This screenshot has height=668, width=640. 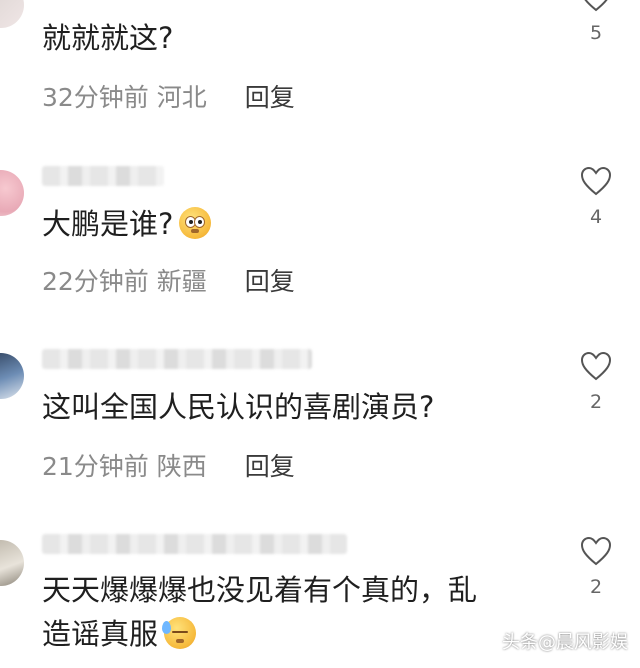 I want to click on comment-text: 就就就这?, so click(x=108, y=38).